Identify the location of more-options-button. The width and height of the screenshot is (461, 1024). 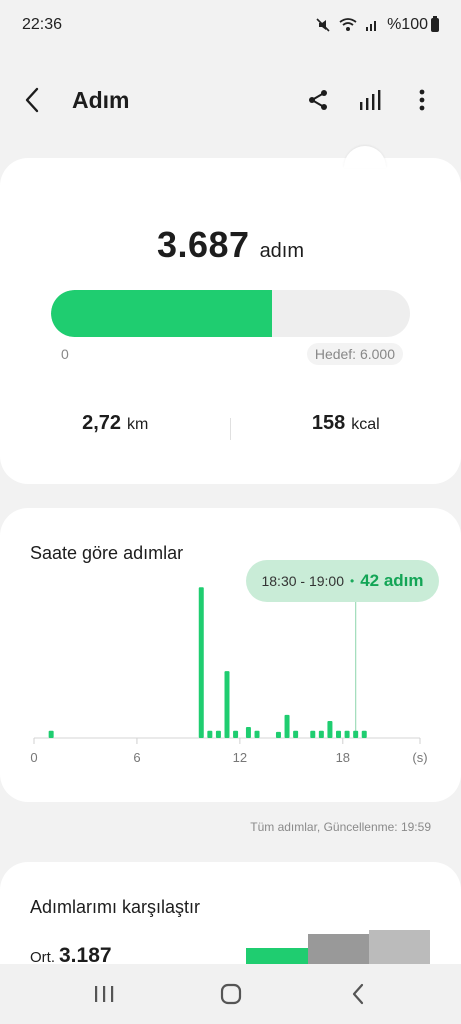
(422, 100).